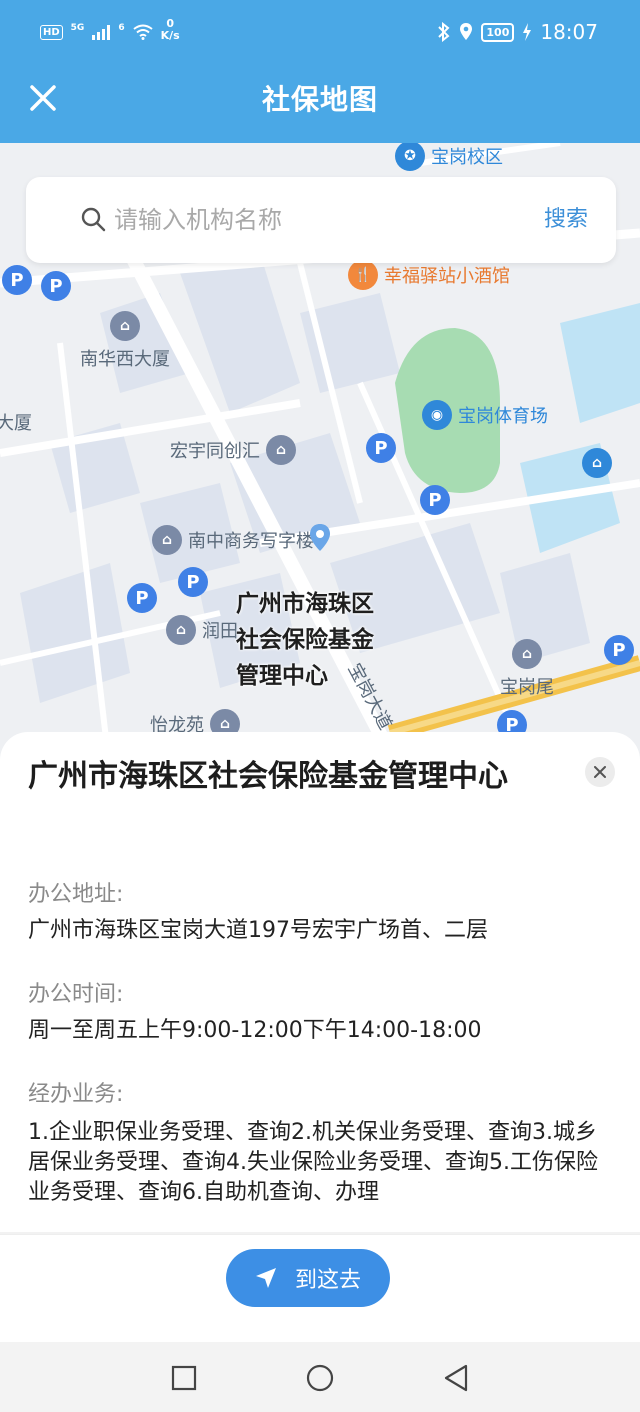 The image size is (640, 1412). Describe the element at coordinates (467, 157) in the screenshot. I see `poi-school-label: 宝岗校区` at that location.